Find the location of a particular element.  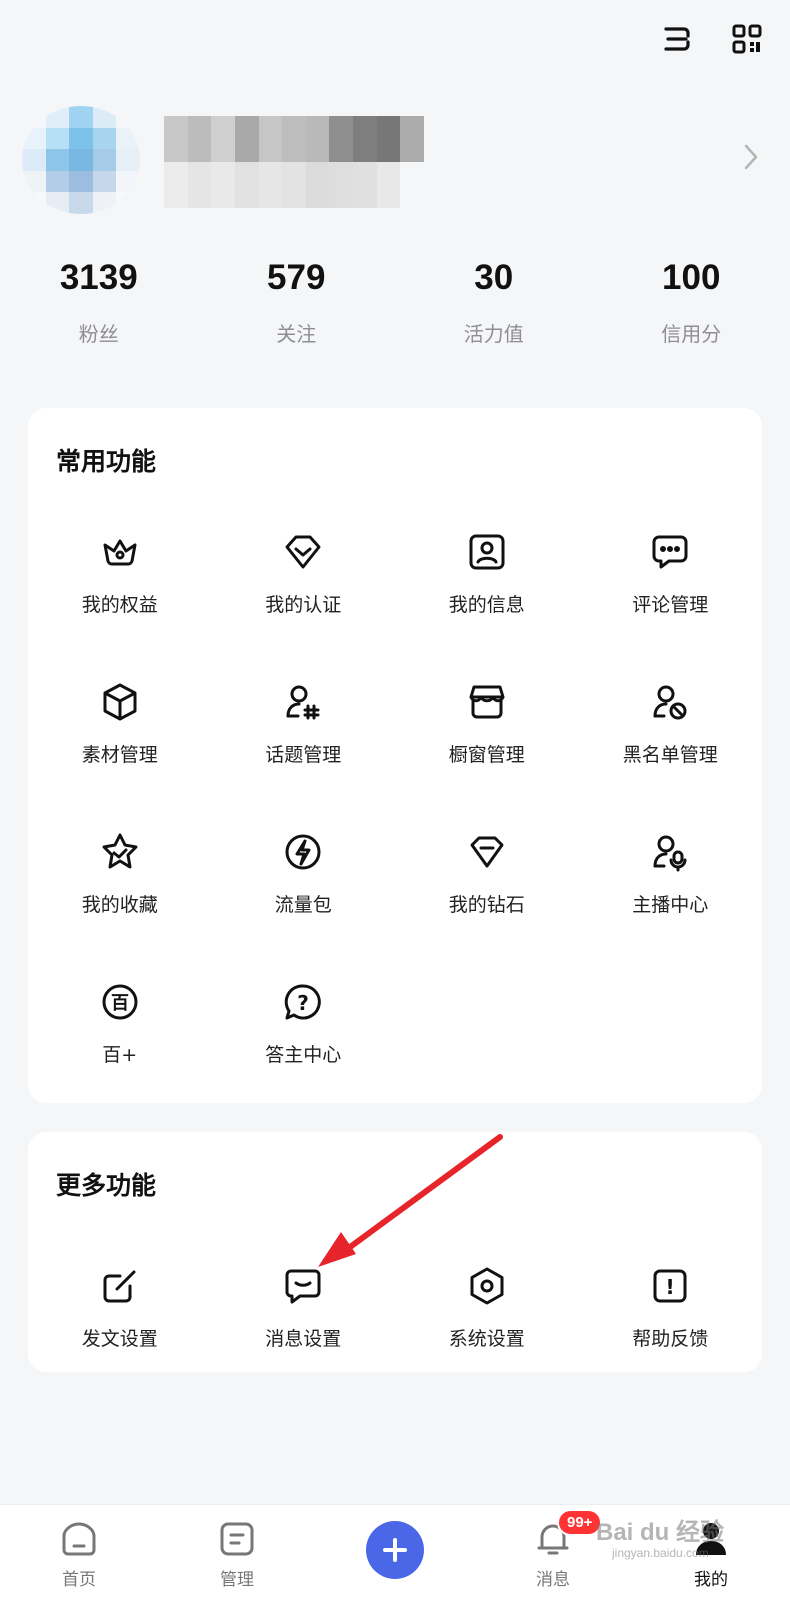

stat-label: 信用分 is located at coordinates (691, 334).